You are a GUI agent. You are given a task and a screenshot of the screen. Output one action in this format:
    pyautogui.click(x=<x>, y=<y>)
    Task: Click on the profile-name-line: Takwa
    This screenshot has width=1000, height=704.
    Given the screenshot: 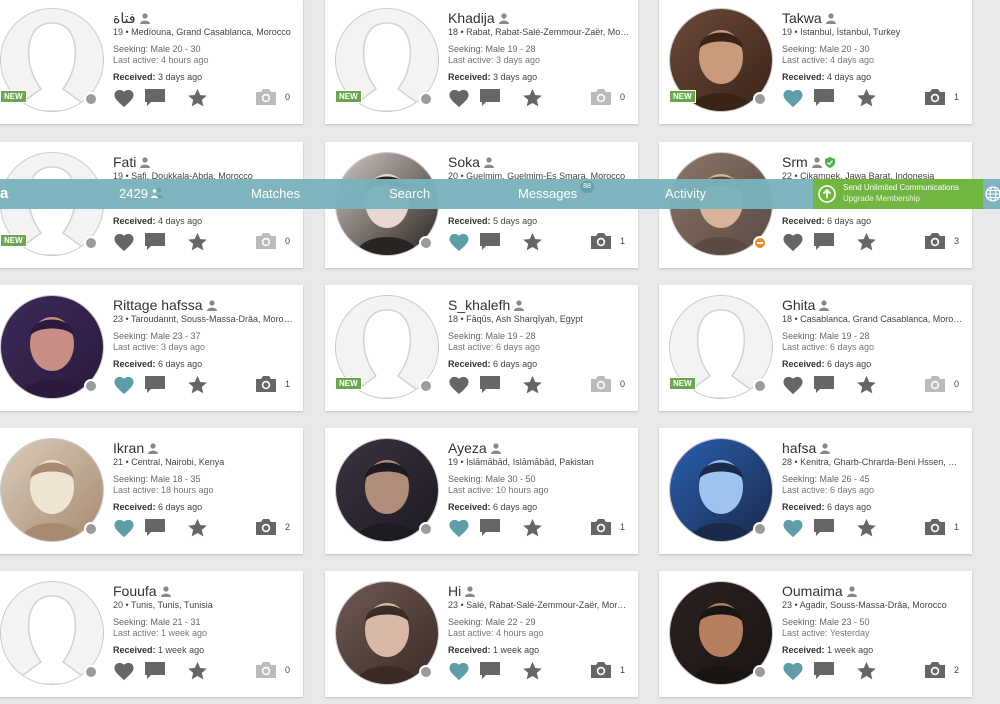 What is the action you would take?
    pyautogui.click(x=809, y=18)
    